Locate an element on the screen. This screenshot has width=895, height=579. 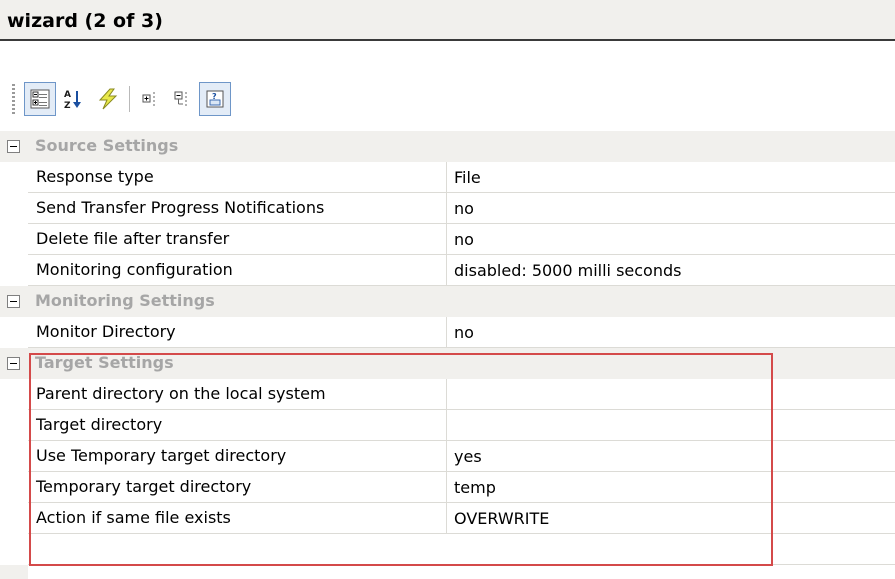
category-source-settings: Source Settings is located at coordinates (447, 146).